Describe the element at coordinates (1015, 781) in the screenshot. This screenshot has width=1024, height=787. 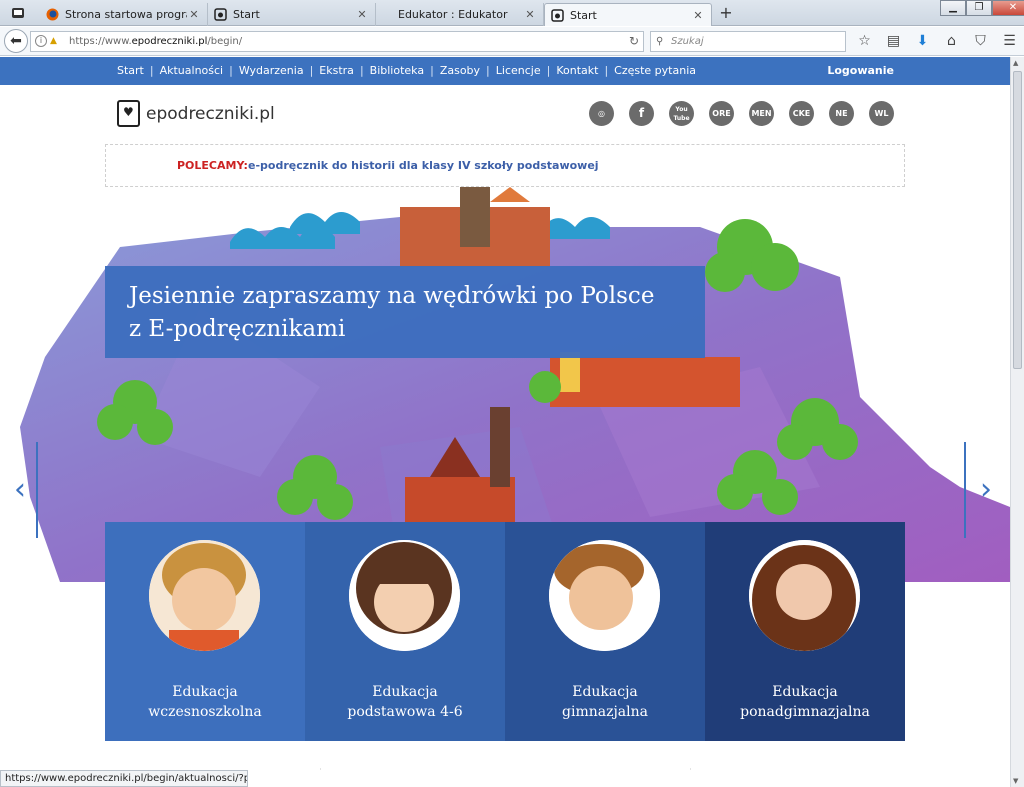
I see `scroll-down-icon: ▼` at that location.